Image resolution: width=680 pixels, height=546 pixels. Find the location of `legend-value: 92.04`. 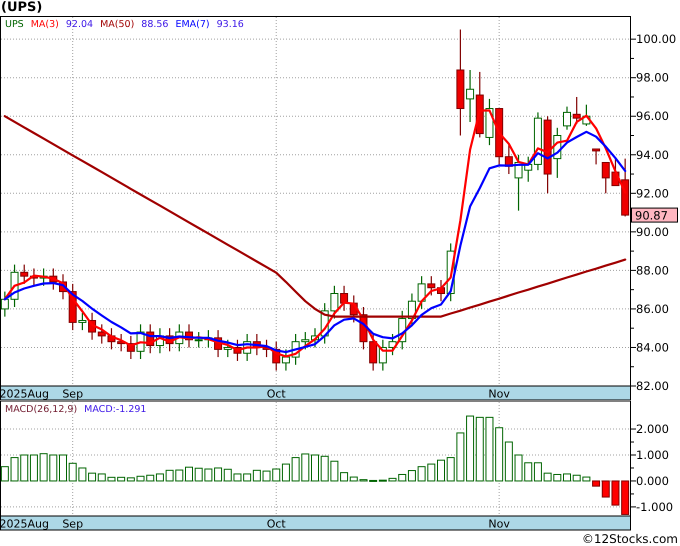

legend-value: 92.04 is located at coordinates (80, 24).